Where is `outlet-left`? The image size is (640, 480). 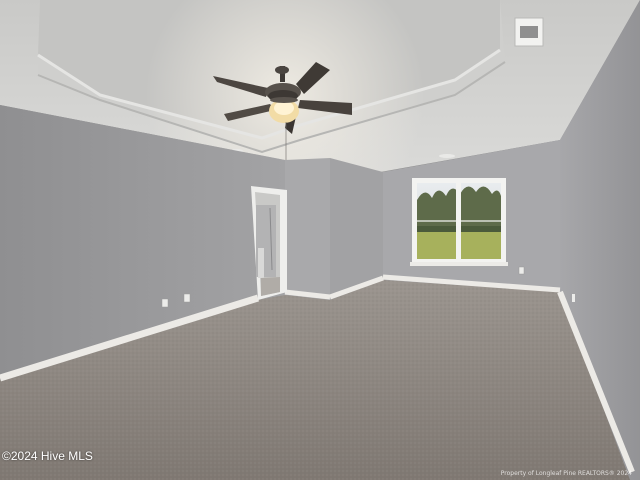
outlet-left is located at coordinates (165, 303).